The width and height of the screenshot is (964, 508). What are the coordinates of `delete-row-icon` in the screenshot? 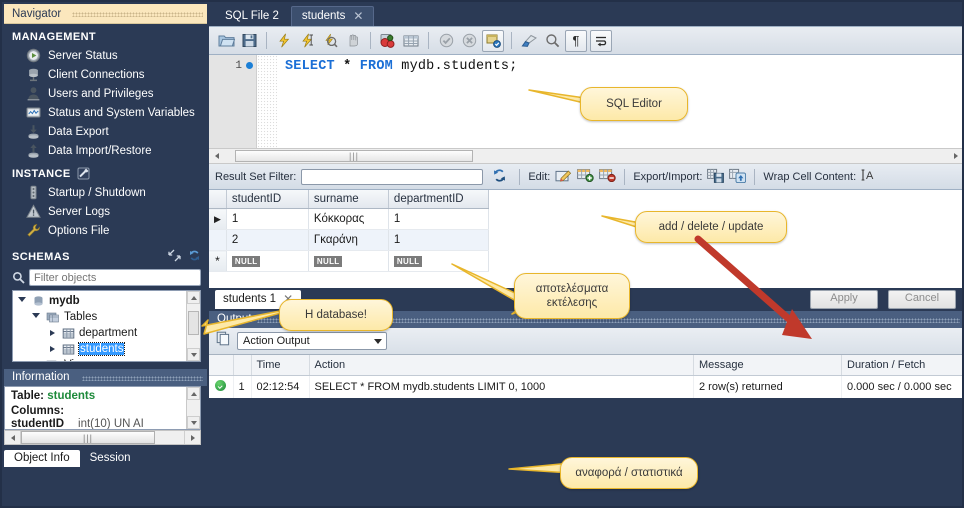 It's located at (608, 176).